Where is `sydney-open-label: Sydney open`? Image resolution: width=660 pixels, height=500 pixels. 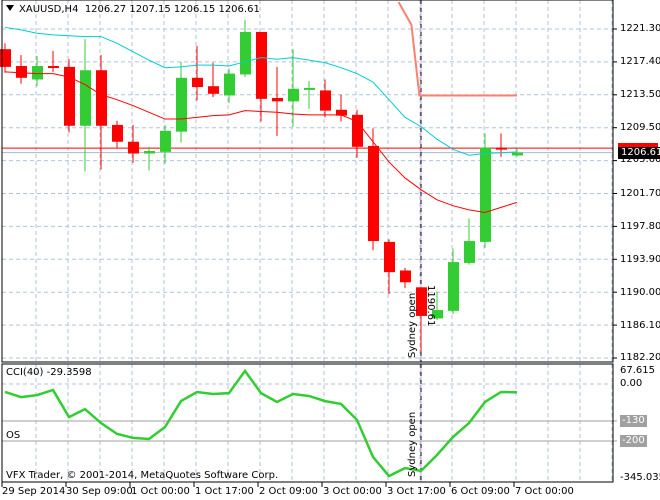
sydney-open-label: Sydney open is located at coordinates (412, 325).